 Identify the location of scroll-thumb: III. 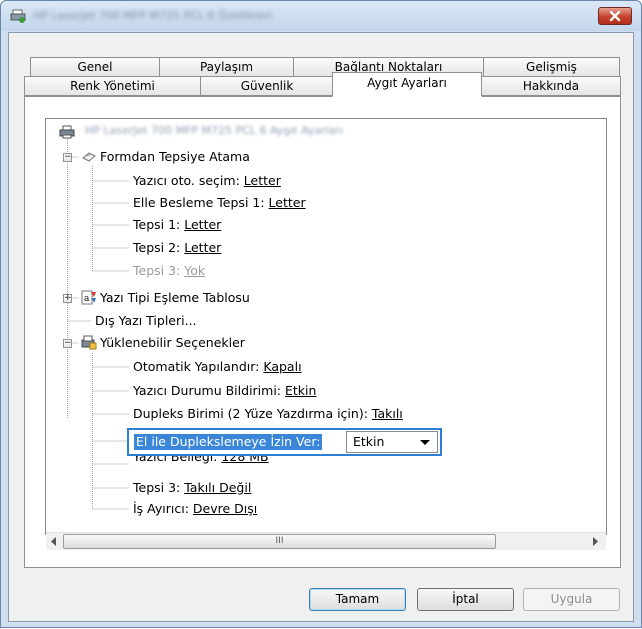
(279, 541).